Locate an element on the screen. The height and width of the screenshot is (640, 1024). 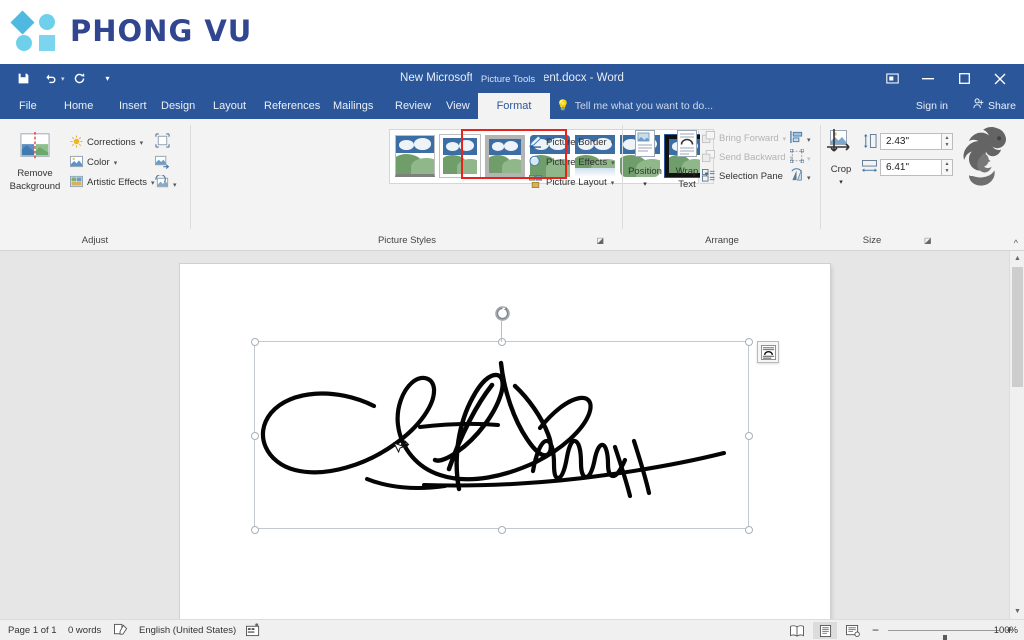
language-indicator: English (United States) is located at coordinates (187, 630).